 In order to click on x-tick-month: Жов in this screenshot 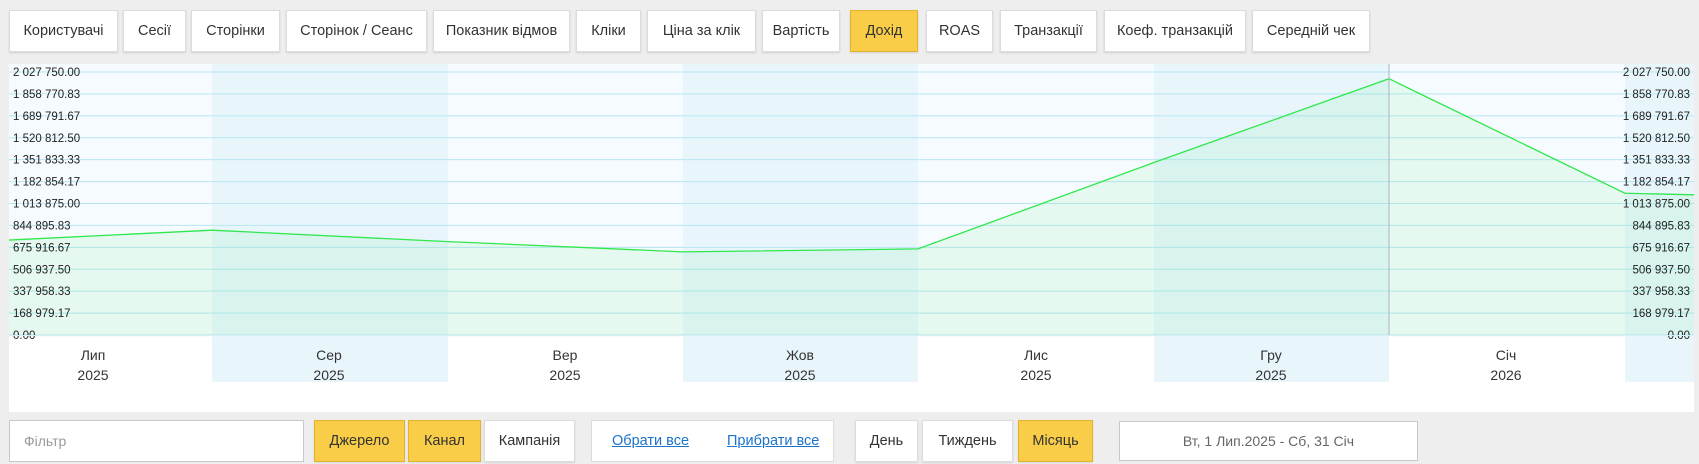, I will do `click(800, 355)`.